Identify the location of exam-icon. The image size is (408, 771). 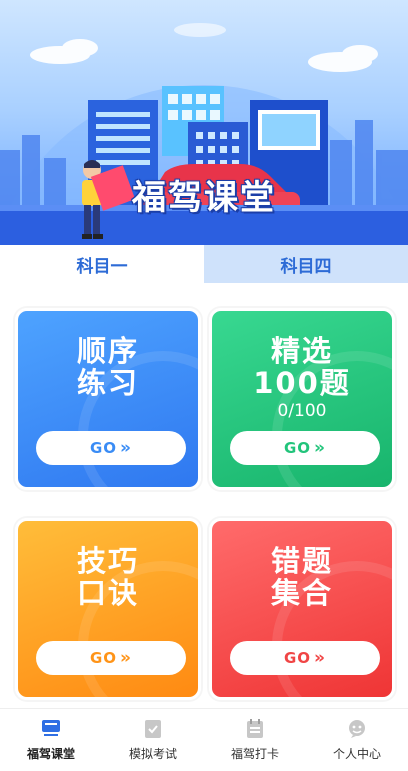
(153, 729).